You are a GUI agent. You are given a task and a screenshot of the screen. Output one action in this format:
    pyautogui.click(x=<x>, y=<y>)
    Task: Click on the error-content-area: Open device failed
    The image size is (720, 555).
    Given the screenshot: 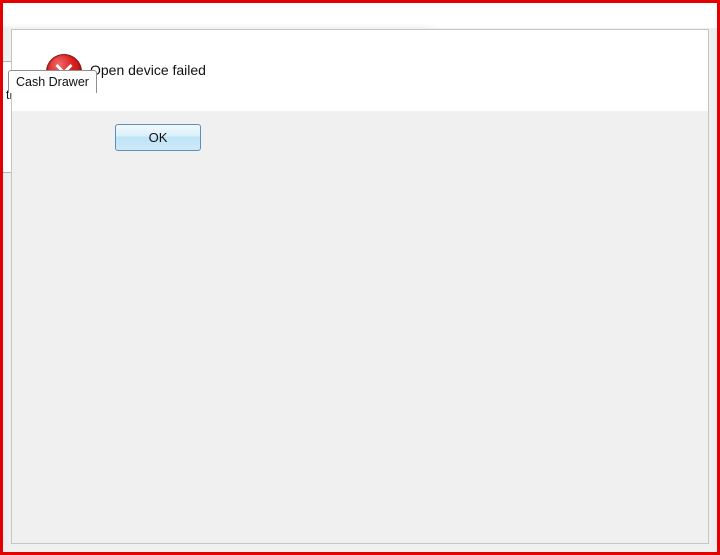 What is the action you would take?
    pyautogui.click(x=360, y=70)
    